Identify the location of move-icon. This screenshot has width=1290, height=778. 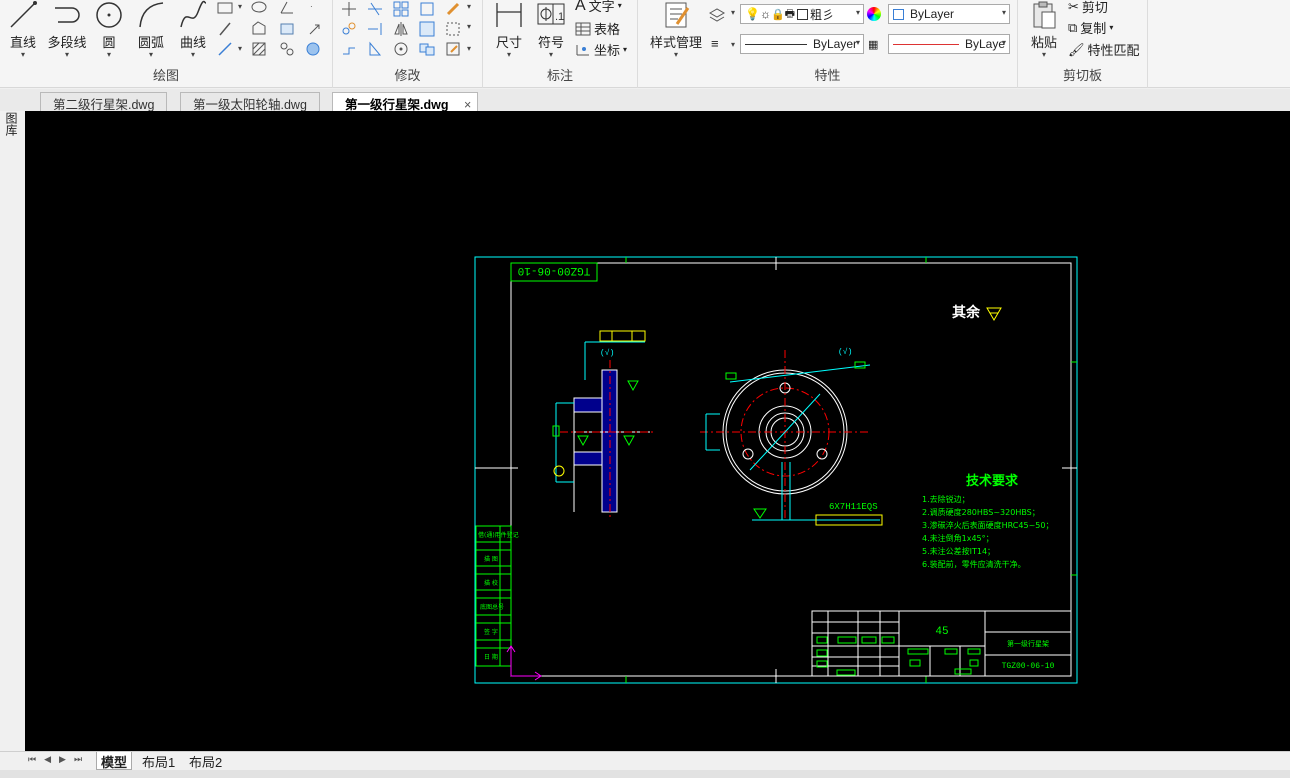
(349, 9).